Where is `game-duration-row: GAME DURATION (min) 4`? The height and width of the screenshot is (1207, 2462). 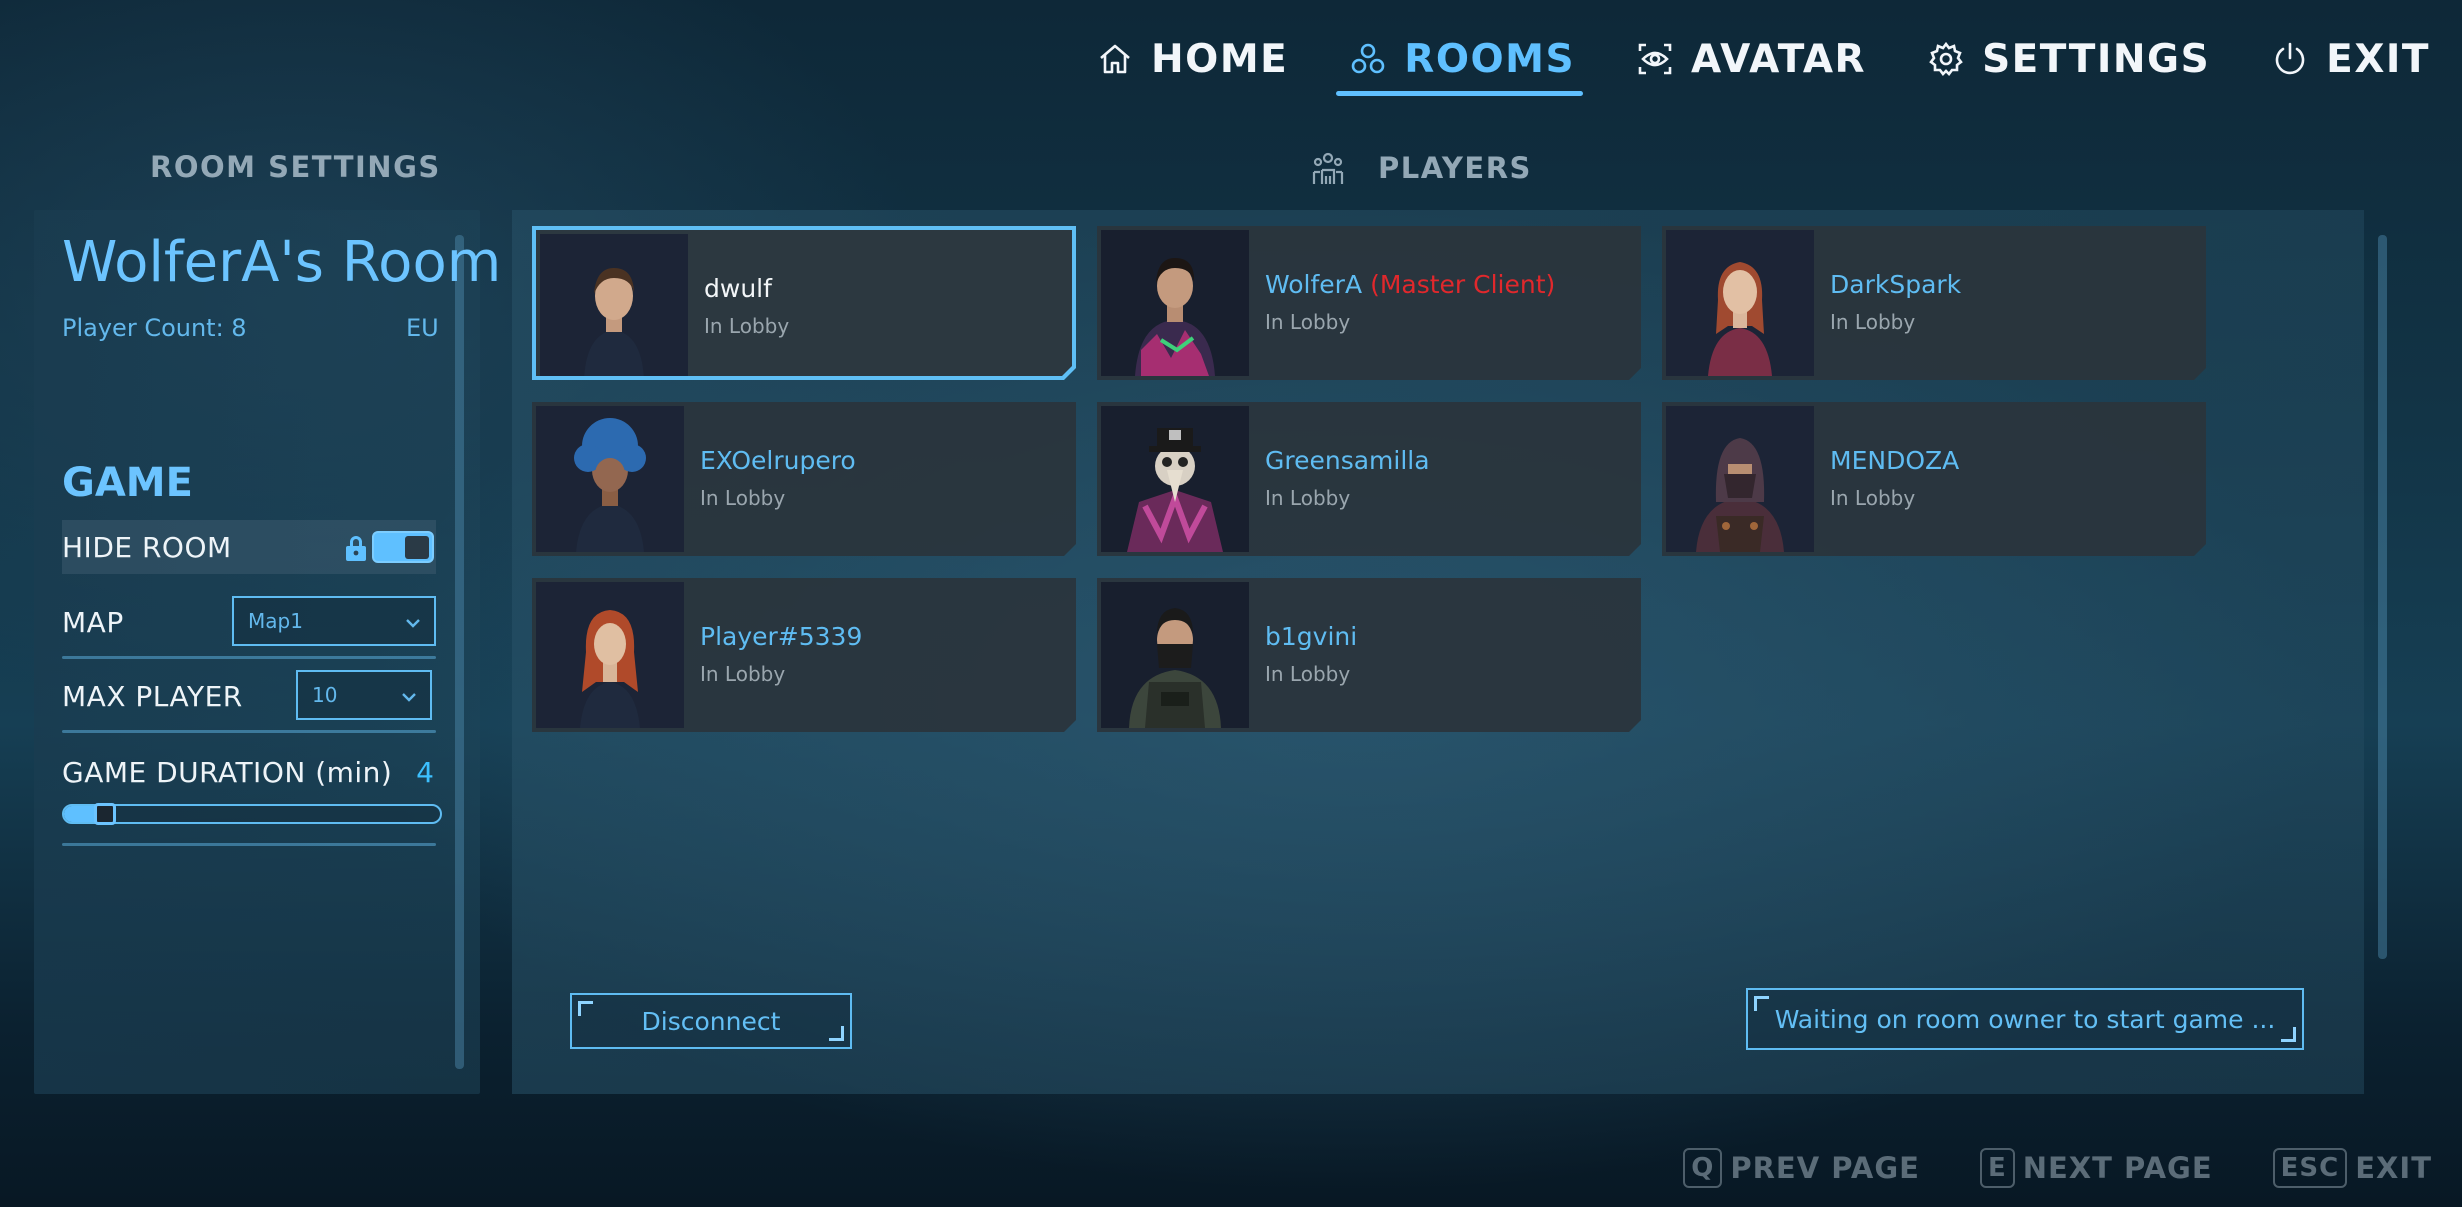 game-duration-row: GAME DURATION (min) 4 is located at coordinates (249, 772).